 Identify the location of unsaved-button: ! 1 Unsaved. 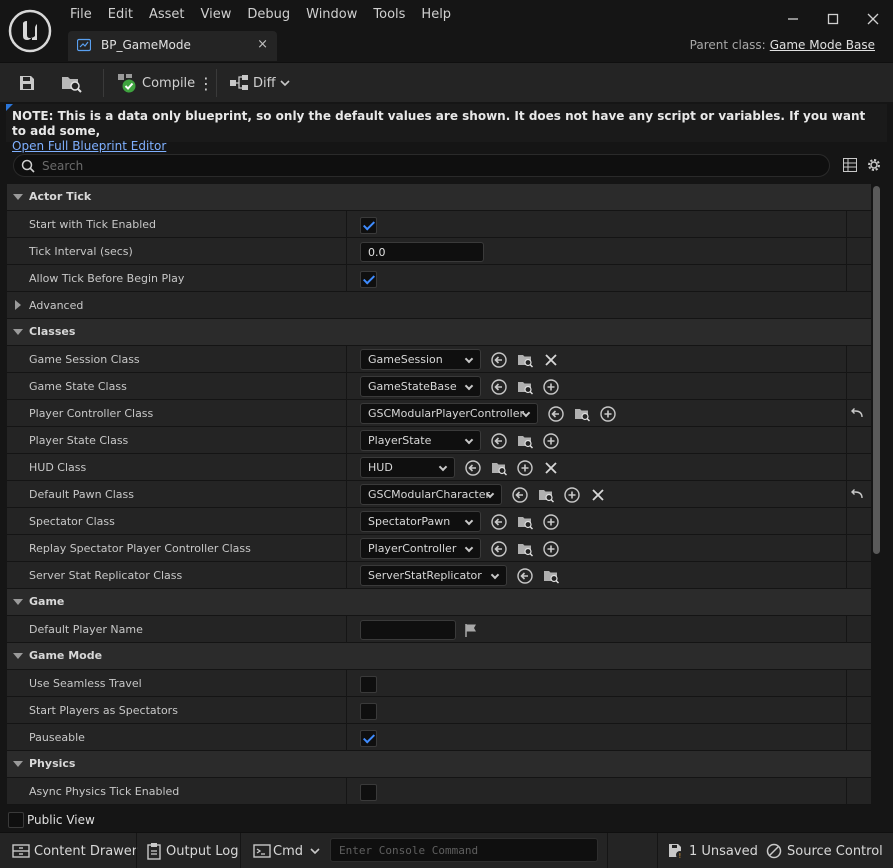
(712, 850).